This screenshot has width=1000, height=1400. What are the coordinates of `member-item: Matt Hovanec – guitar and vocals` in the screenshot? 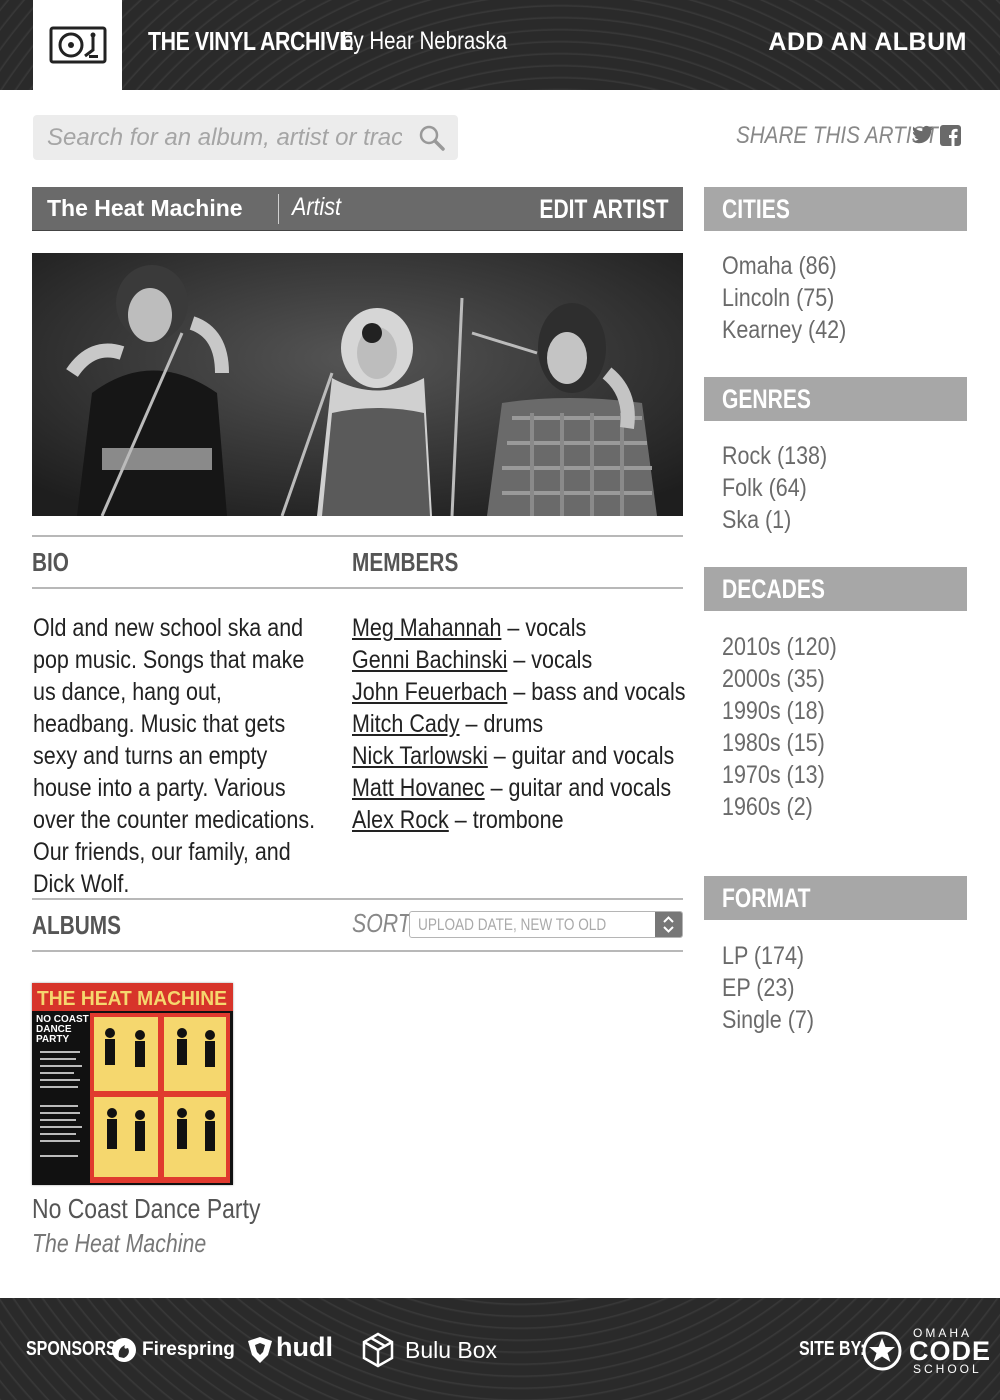 It's located at (518, 788).